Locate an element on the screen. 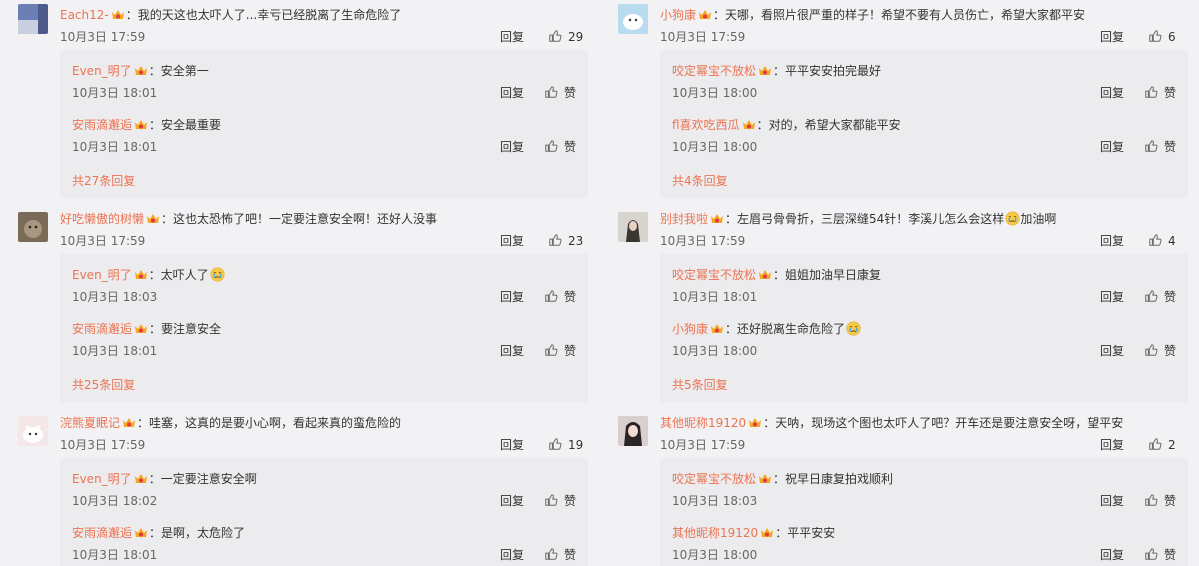  reply-username: 小狗康 is located at coordinates (690, 329).